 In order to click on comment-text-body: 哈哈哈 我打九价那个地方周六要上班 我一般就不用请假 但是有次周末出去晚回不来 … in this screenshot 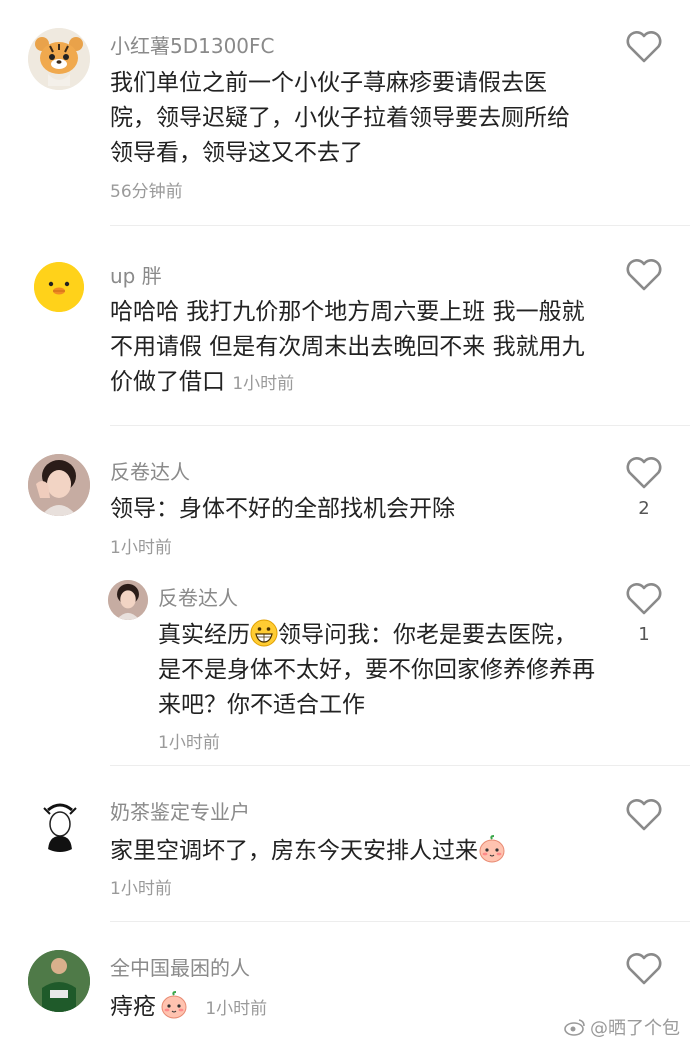, I will do `click(347, 347)`.